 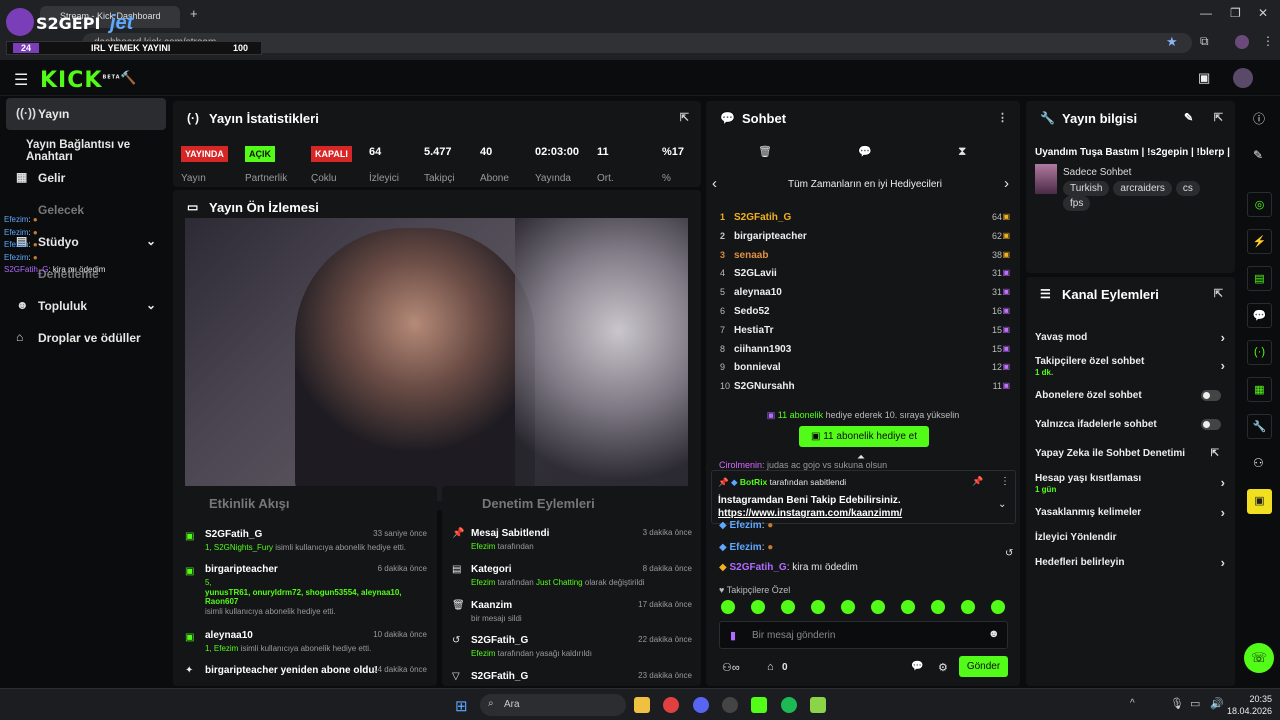 I want to click on minimize-icon: —, so click(x=1206, y=13).